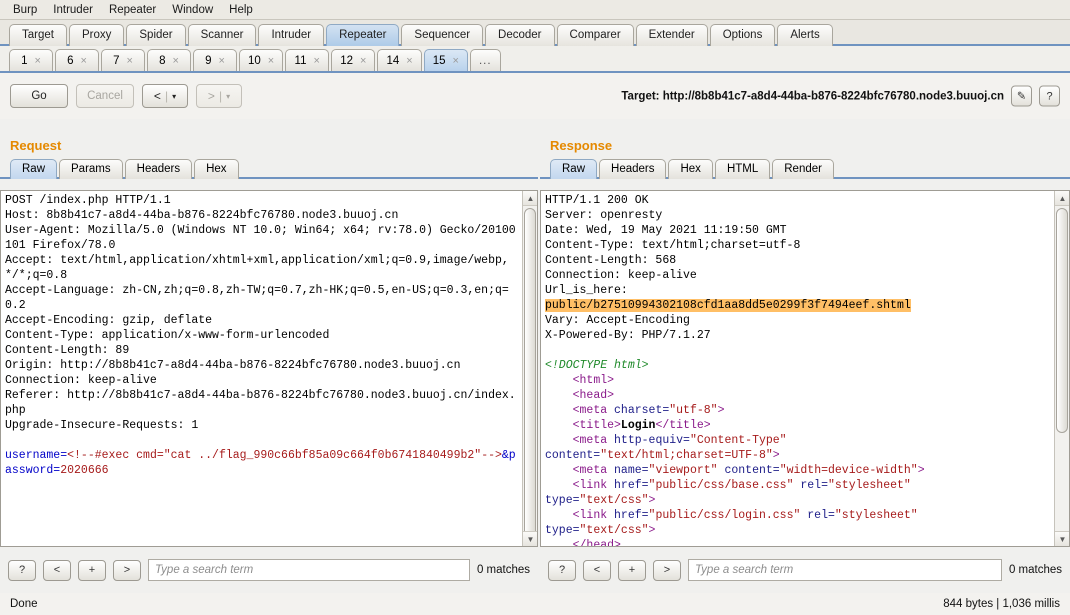 The image size is (1070, 615). What do you see at coordinates (215, 60) in the screenshot?
I see `repeater-tab-9: 9 ×` at bounding box center [215, 60].